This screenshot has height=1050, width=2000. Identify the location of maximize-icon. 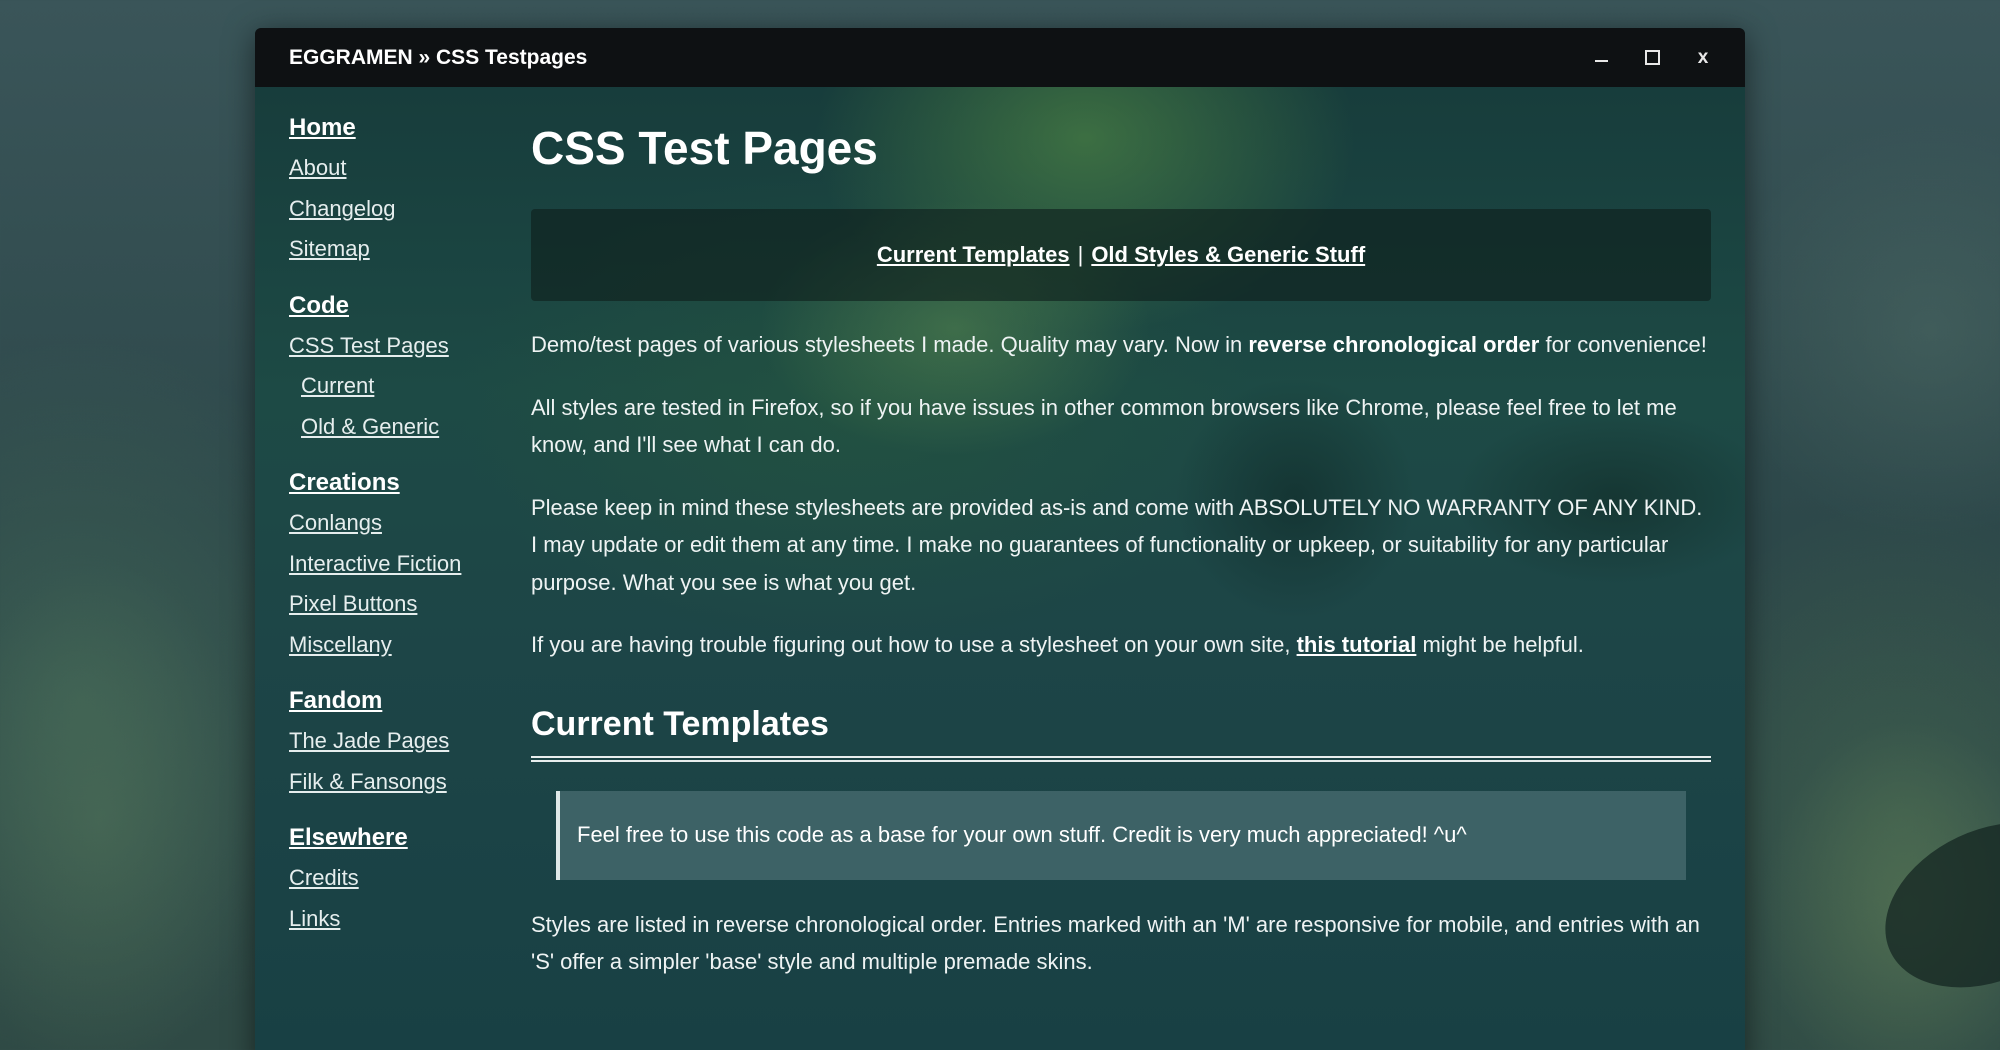
(1652, 58).